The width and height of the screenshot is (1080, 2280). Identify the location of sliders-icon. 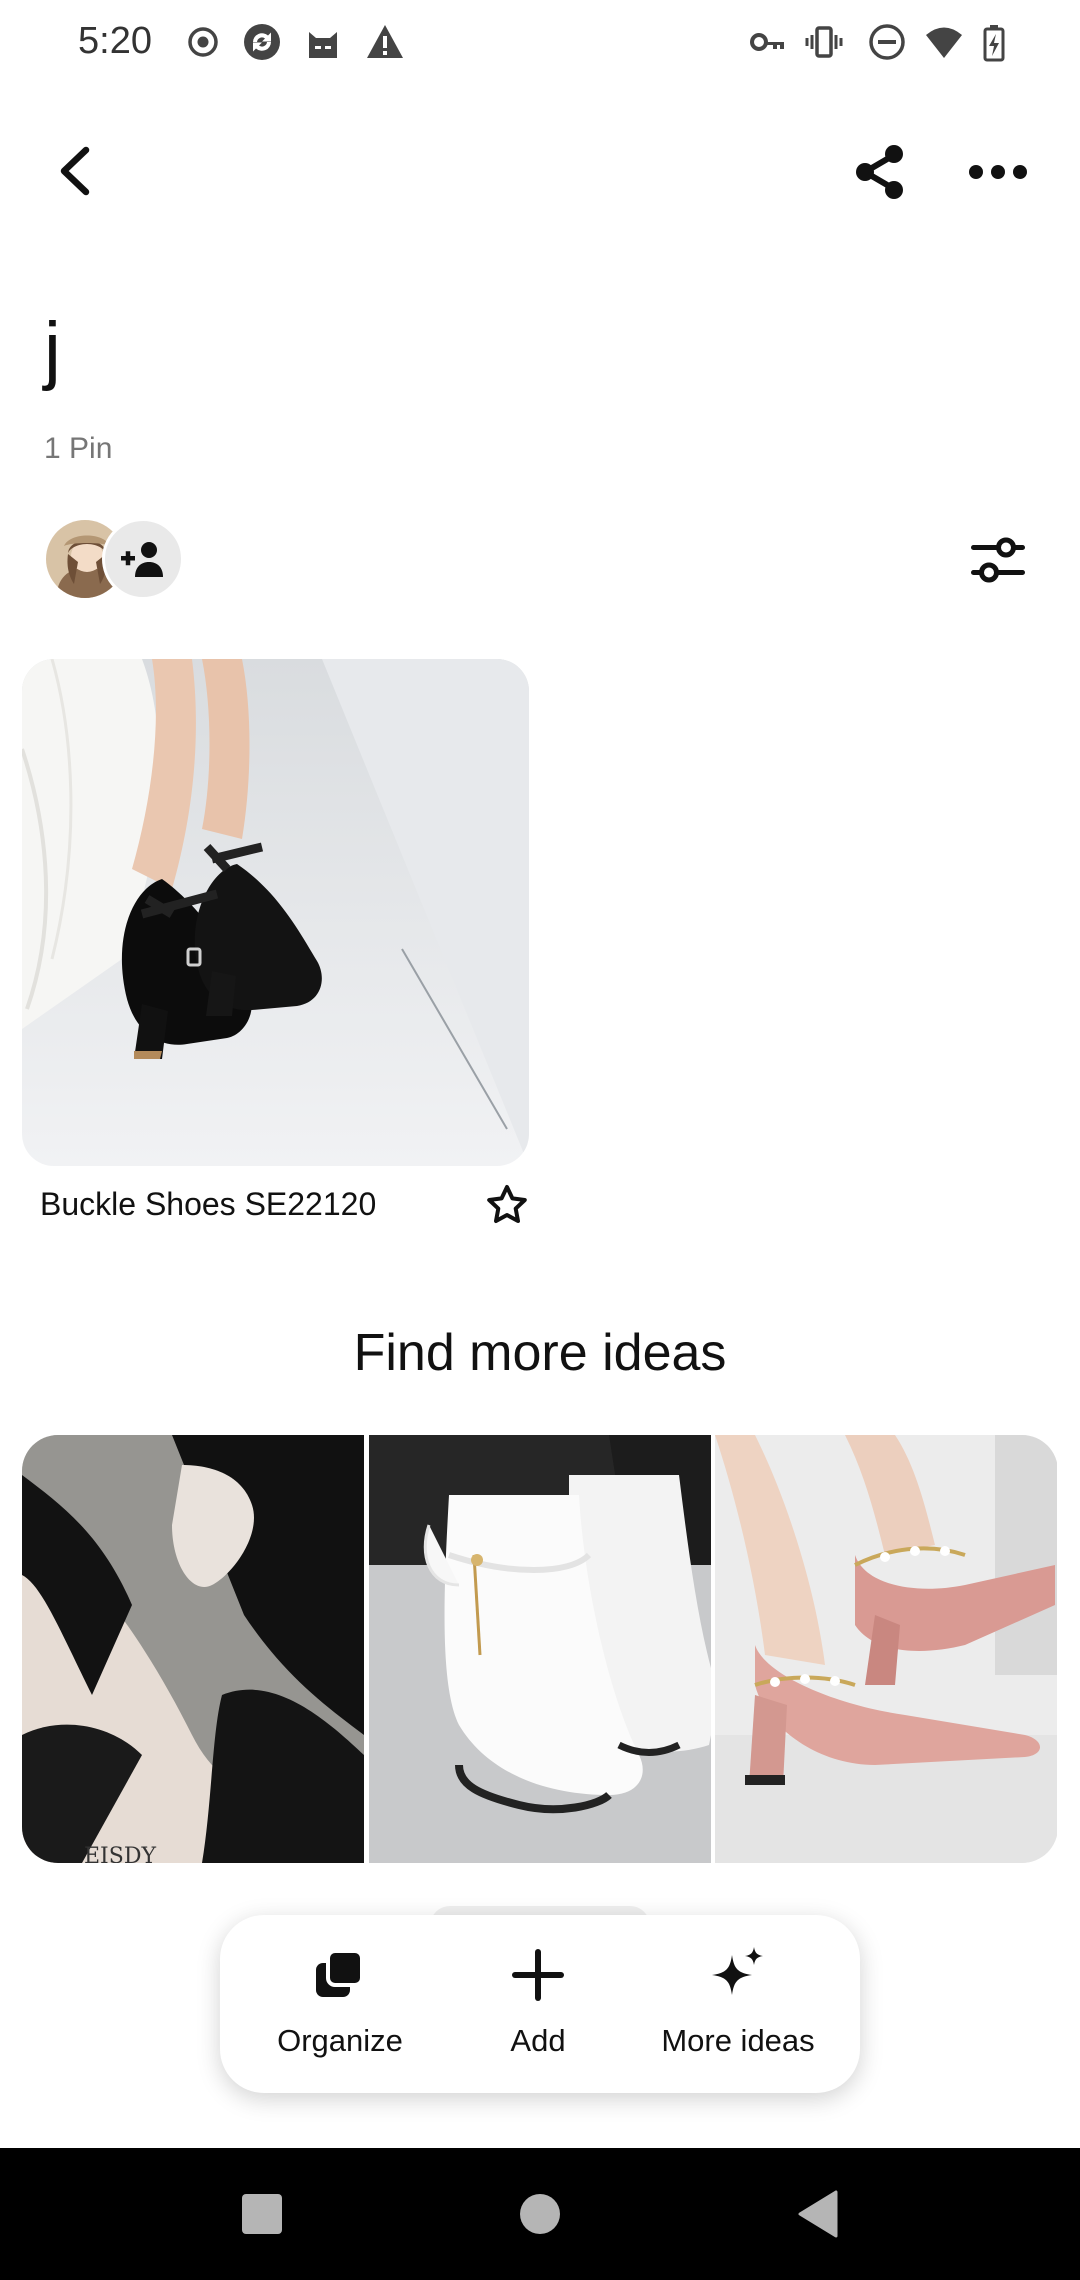
(998, 560).